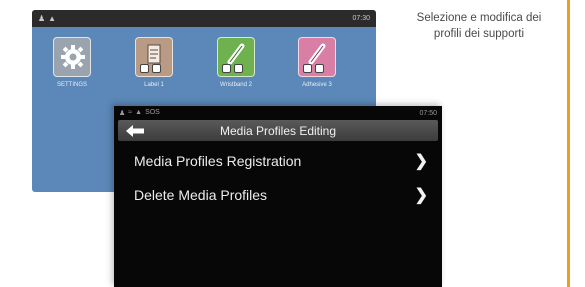  I want to click on tile-wristband-2: Wristband 2, so click(236, 62).